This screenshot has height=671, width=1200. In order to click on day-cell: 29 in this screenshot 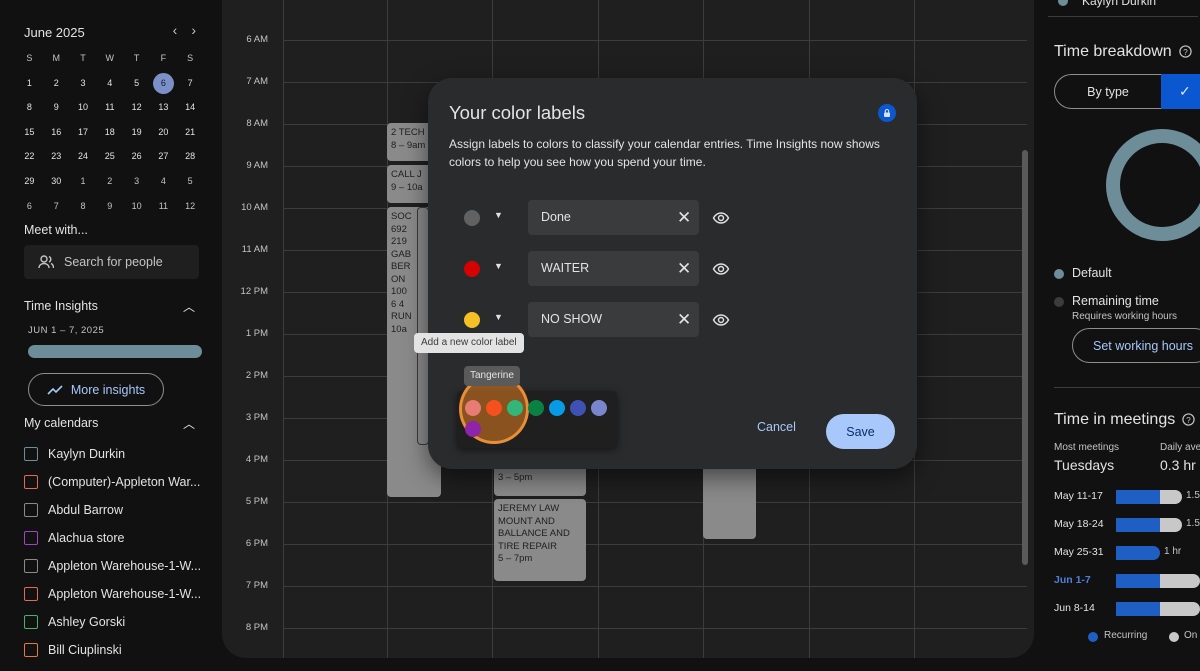, I will do `click(29, 181)`.